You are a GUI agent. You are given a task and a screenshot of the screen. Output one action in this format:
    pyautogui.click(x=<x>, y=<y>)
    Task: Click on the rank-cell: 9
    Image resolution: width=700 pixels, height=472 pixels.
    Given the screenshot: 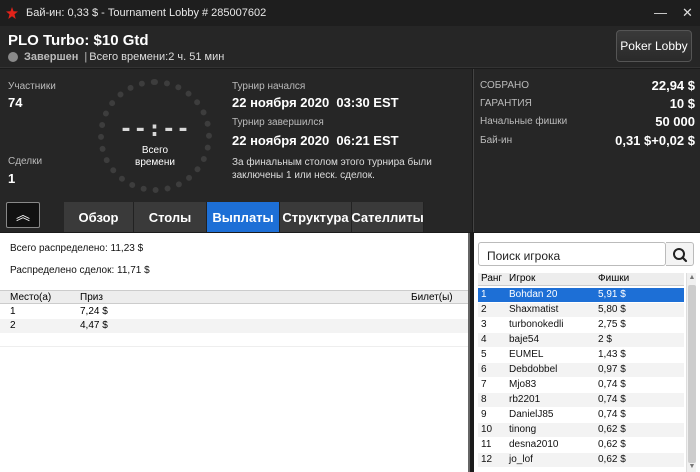 What is the action you would take?
    pyautogui.click(x=484, y=414)
    